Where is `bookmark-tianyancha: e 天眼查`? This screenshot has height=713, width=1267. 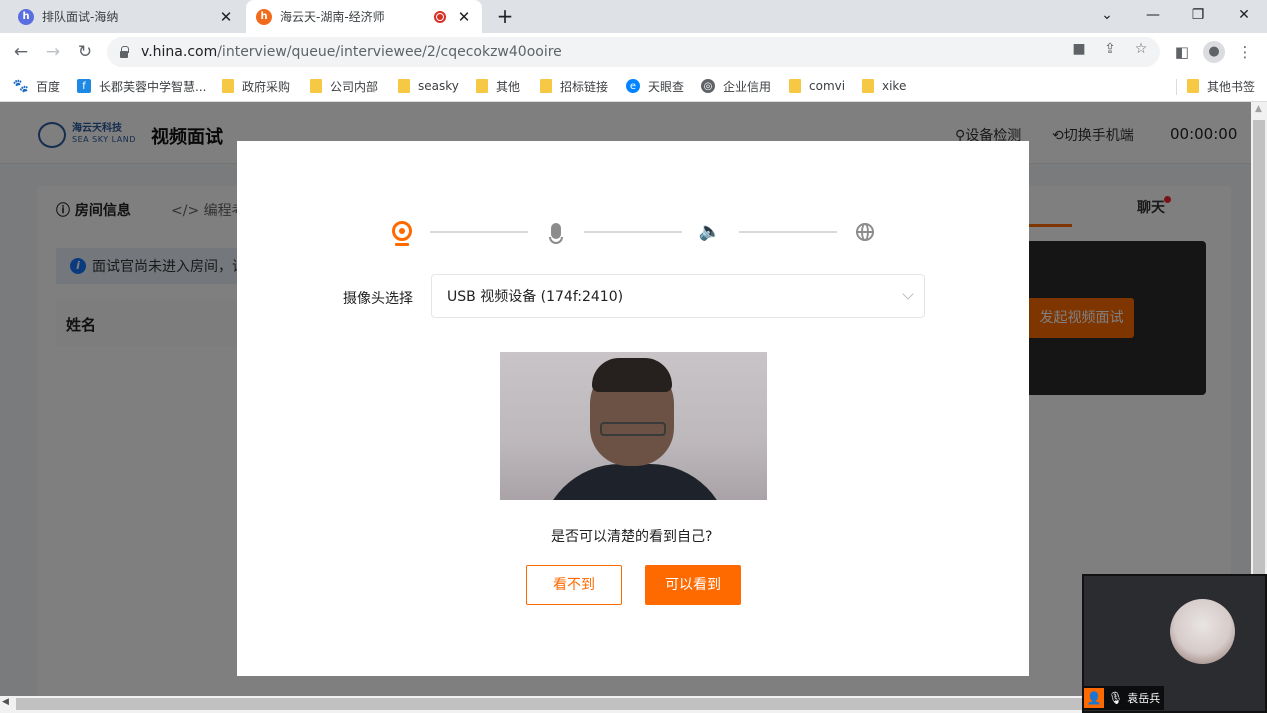
bookmark-tianyancha: e 天眼查 is located at coordinates (655, 86).